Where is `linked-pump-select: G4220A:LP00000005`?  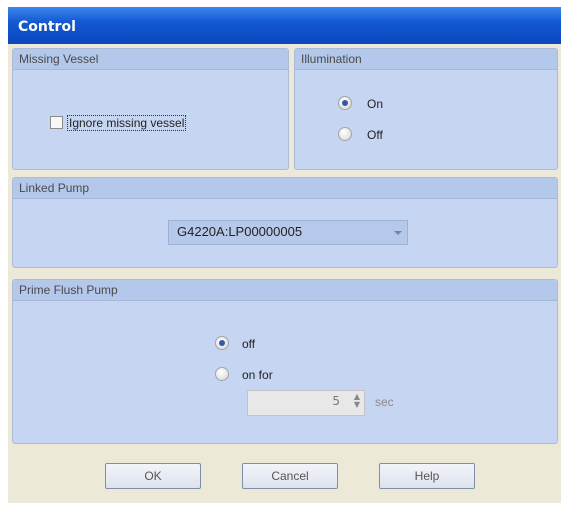 linked-pump-select: G4220A:LP00000005 is located at coordinates (288, 232).